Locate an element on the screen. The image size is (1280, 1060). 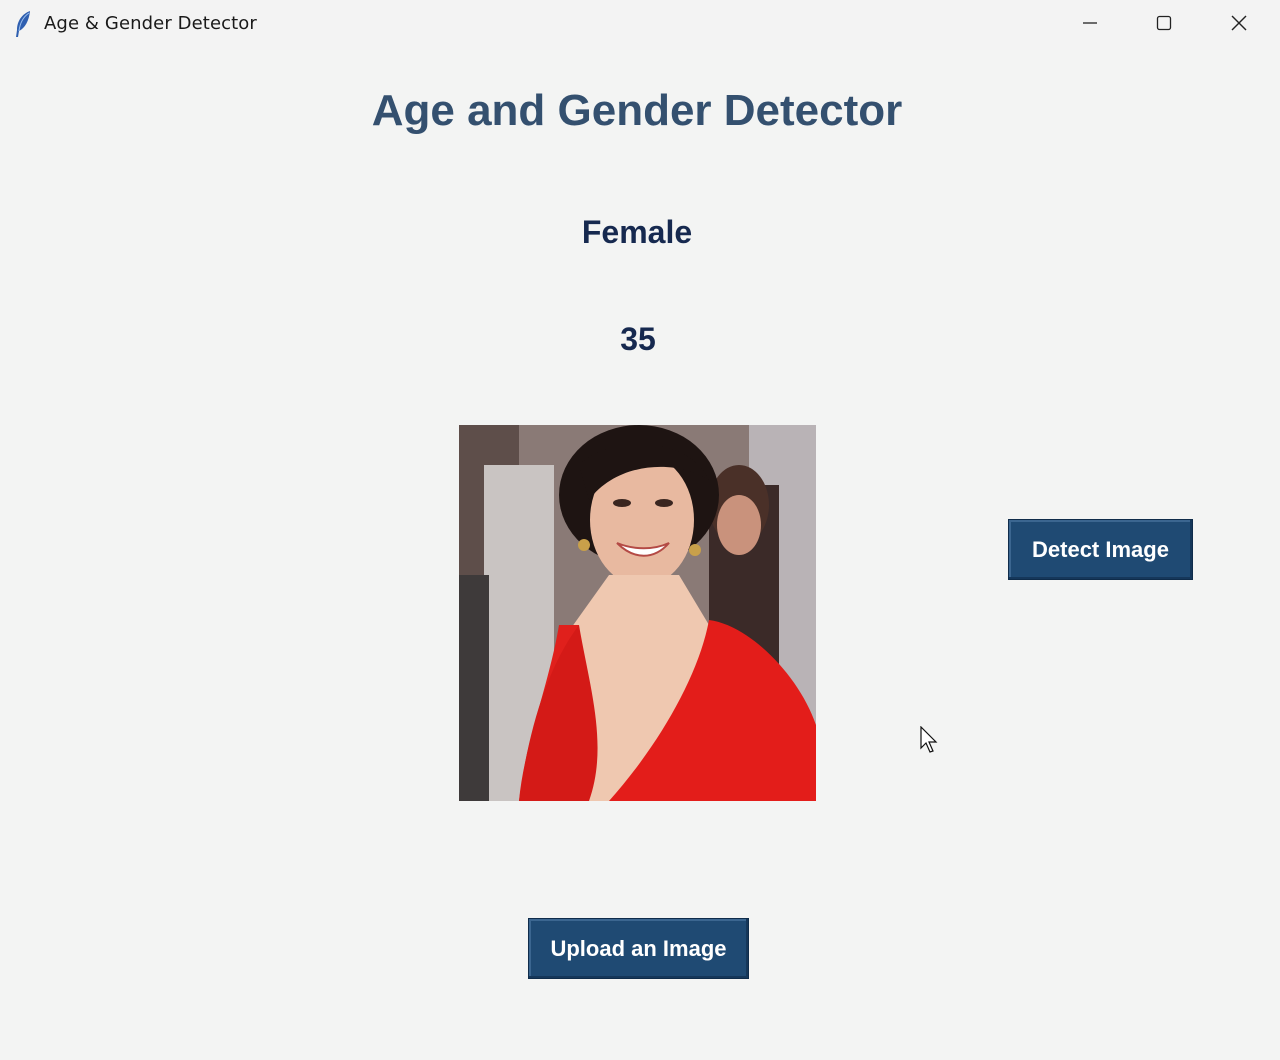
mouse-pointer-icon is located at coordinates (929, 739).